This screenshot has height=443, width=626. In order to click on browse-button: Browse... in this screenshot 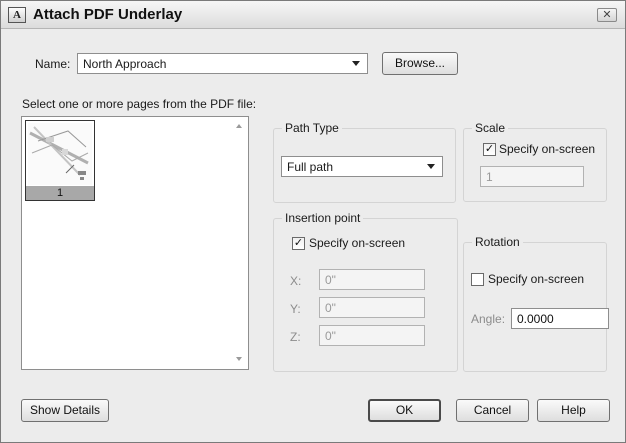, I will do `click(420, 63)`.